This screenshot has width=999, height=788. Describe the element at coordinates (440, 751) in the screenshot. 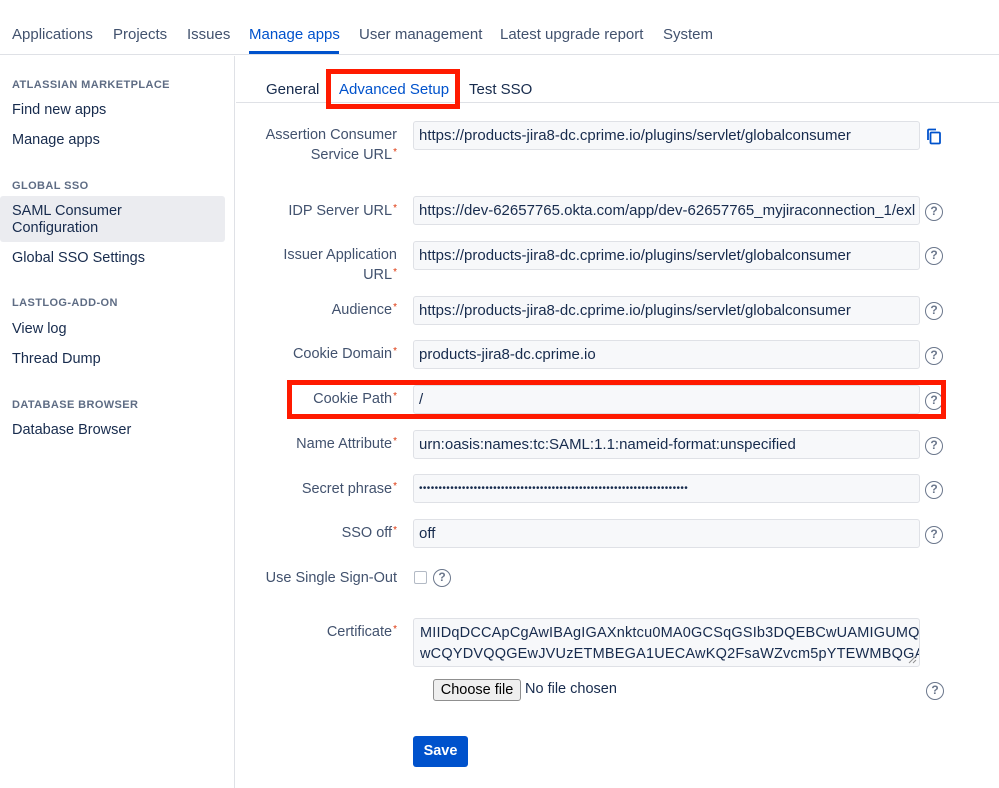

I see `save-button: Save` at that location.